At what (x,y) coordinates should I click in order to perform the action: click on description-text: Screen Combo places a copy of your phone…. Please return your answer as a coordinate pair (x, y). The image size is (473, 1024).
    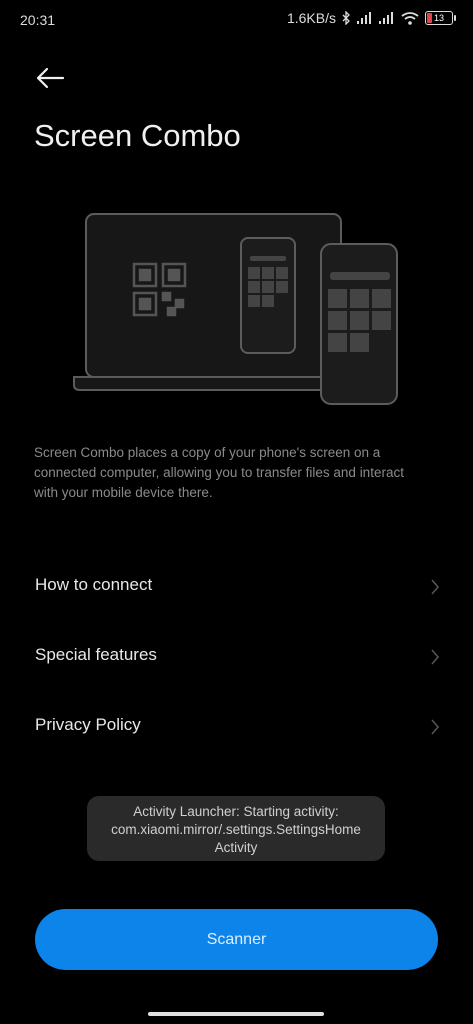
    Looking at the image, I should click on (219, 472).